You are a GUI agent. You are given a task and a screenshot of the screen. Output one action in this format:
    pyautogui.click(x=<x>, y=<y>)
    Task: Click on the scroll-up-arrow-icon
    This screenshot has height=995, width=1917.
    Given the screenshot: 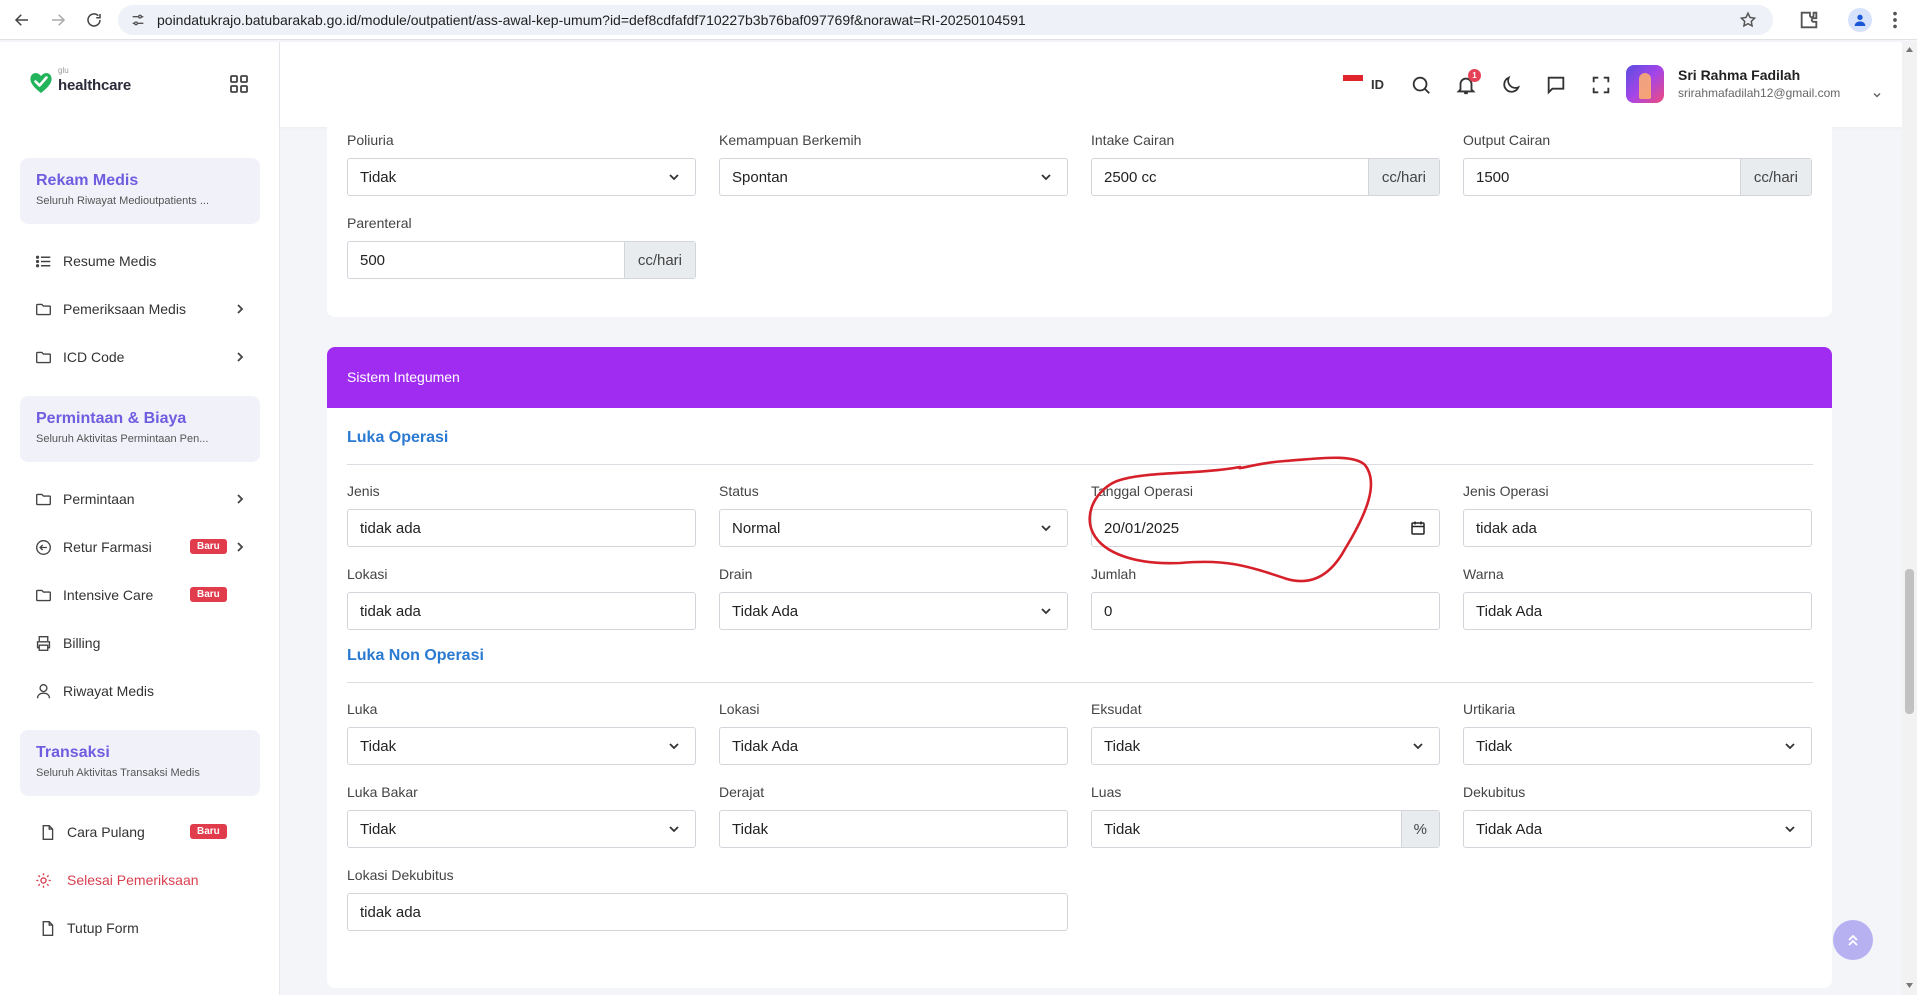 What is the action you would take?
    pyautogui.click(x=1909, y=50)
    